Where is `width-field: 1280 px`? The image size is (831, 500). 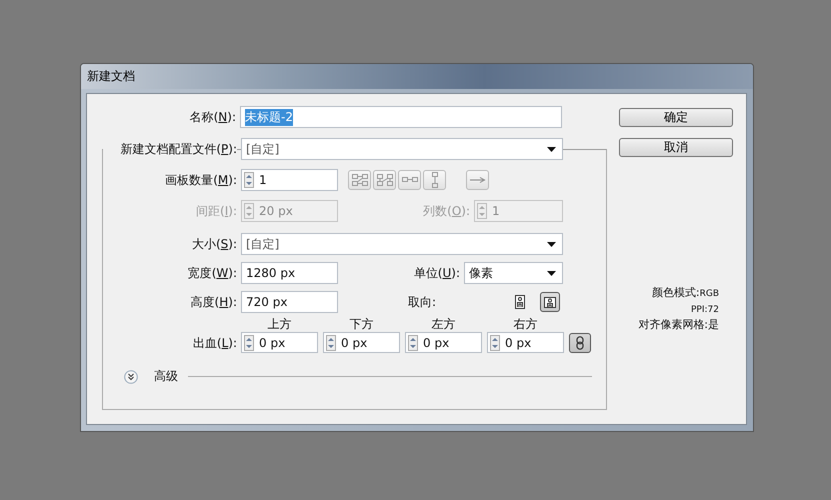 width-field: 1280 px is located at coordinates (289, 273).